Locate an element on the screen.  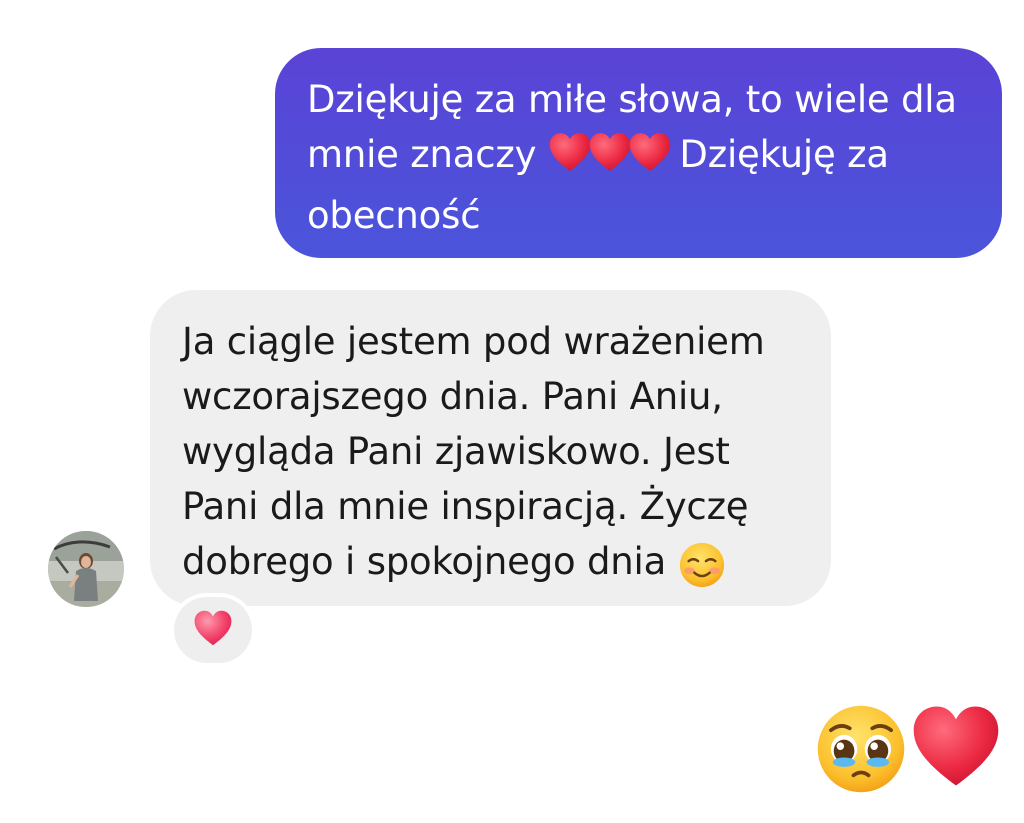
message-reaction is located at coordinates (213, 630).